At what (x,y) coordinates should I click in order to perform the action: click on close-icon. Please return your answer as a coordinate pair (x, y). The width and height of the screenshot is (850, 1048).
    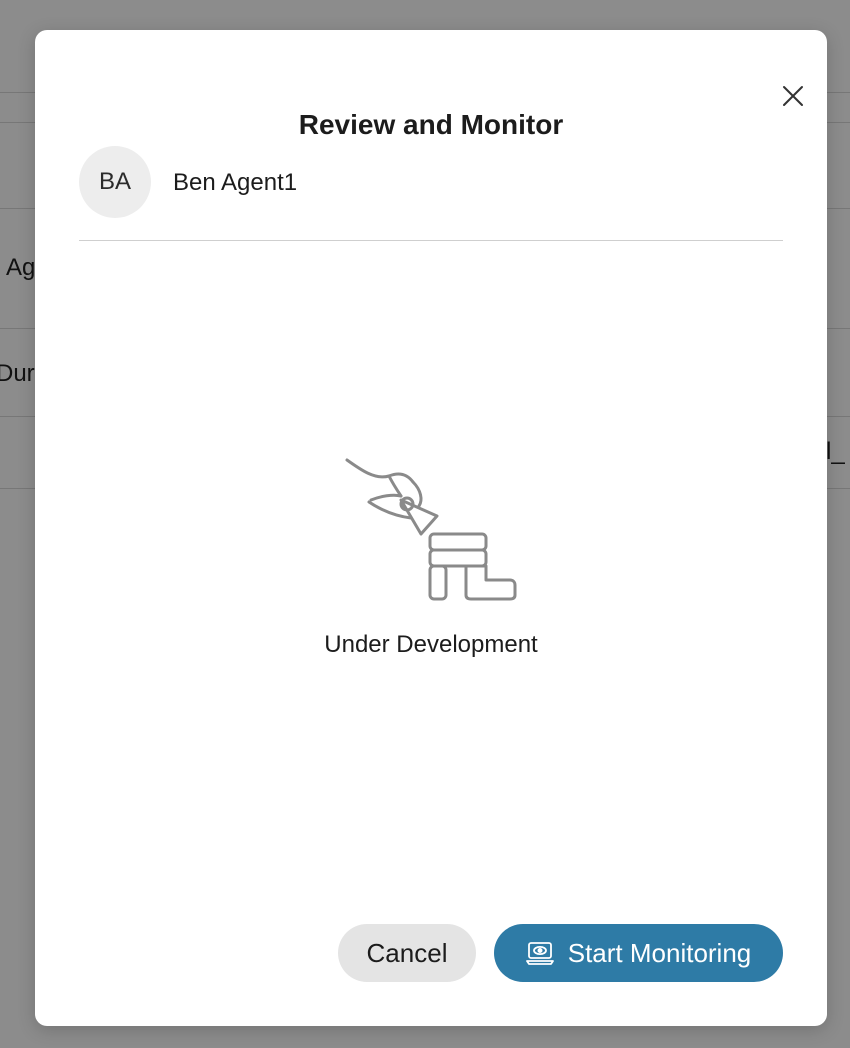
    Looking at the image, I should click on (793, 96).